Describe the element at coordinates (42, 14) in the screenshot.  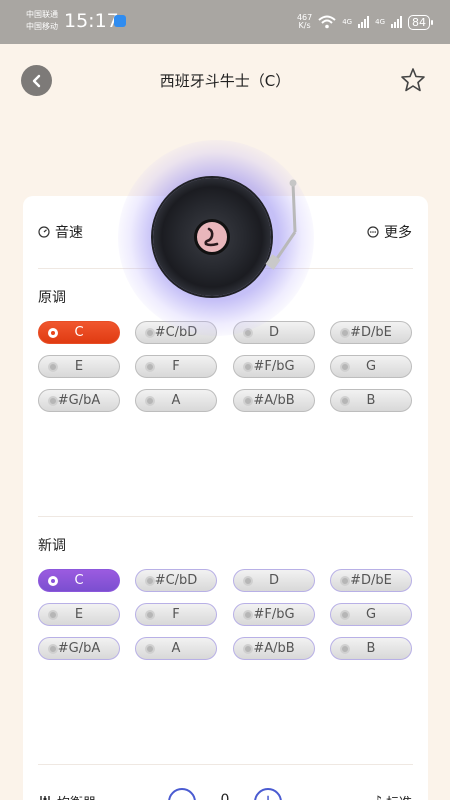
I see `carrier-1: 中国联通` at that location.